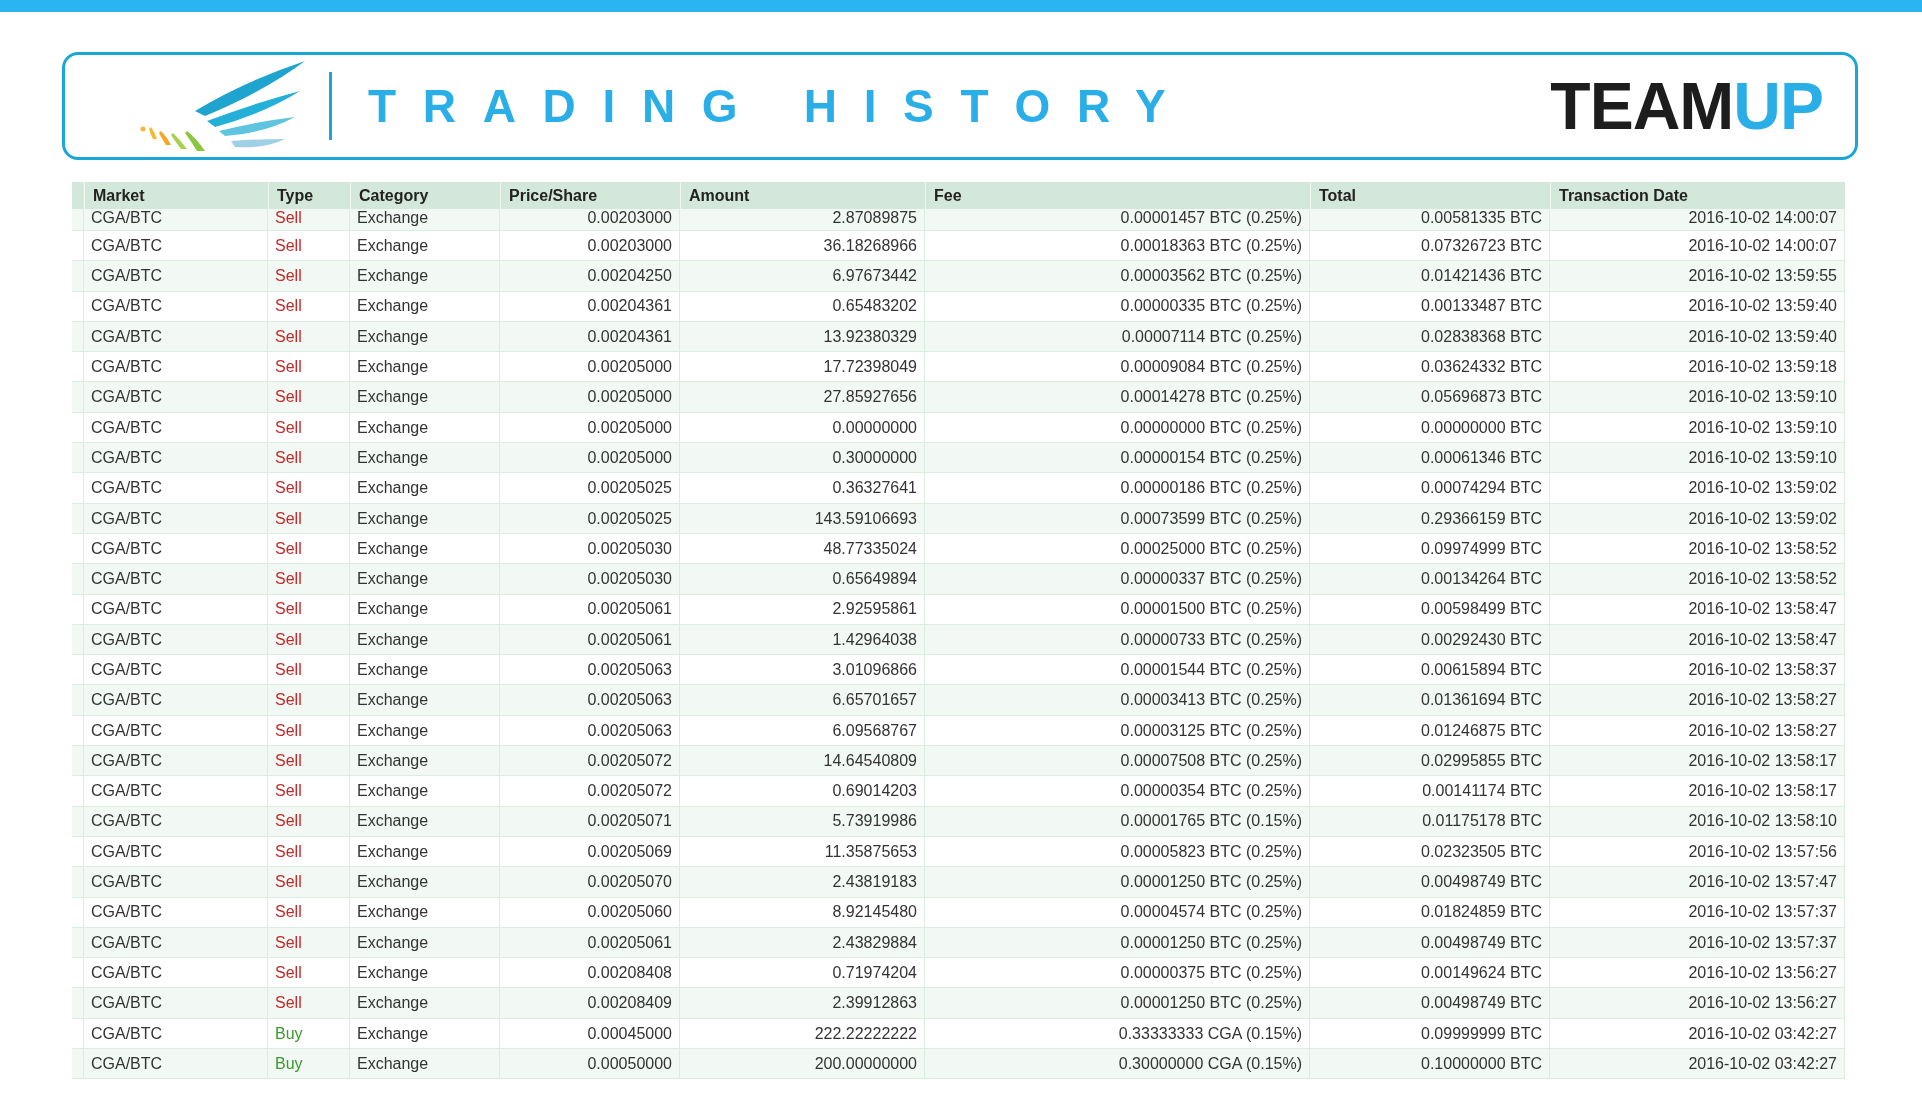  I want to click on table-cell: 0.07326723 BTC, so click(1481, 245).